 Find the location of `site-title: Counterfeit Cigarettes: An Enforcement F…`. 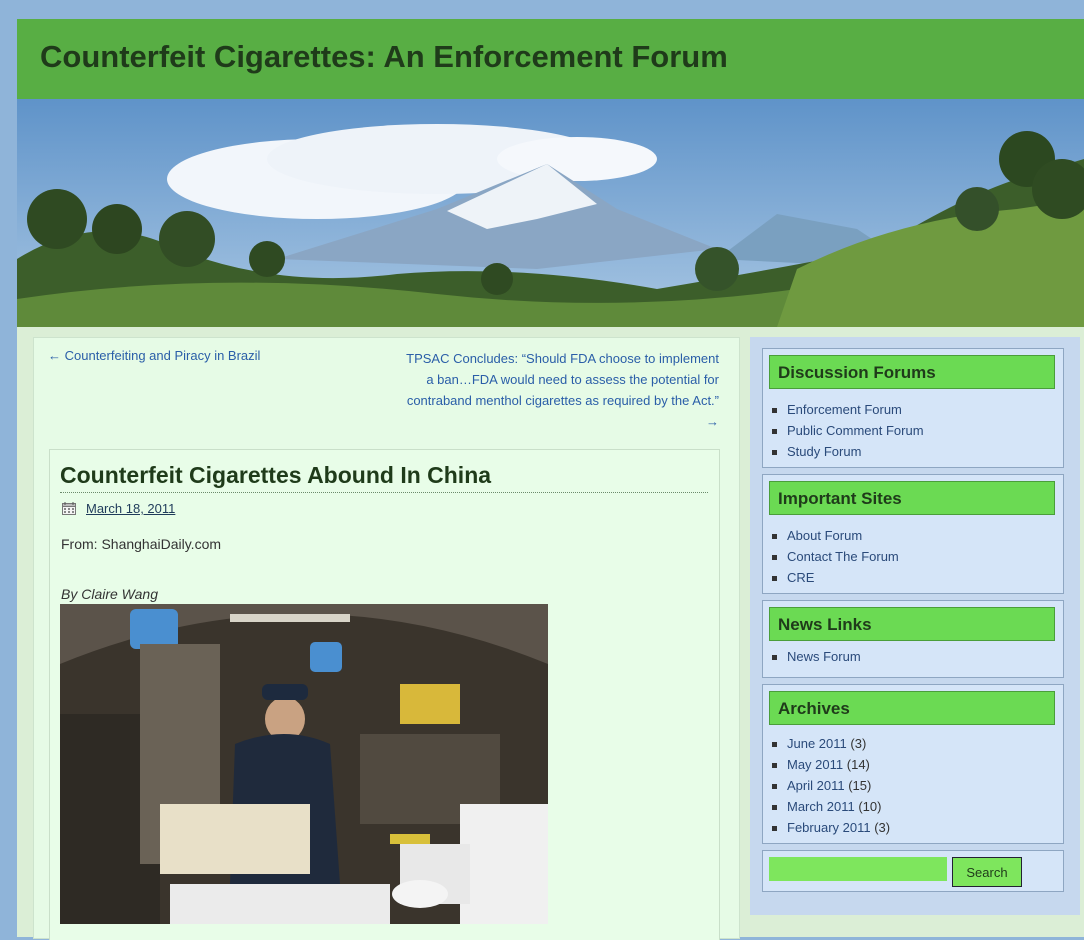

site-title: Counterfeit Cigarettes: An Enforcement F… is located at coordinates (384, 57).